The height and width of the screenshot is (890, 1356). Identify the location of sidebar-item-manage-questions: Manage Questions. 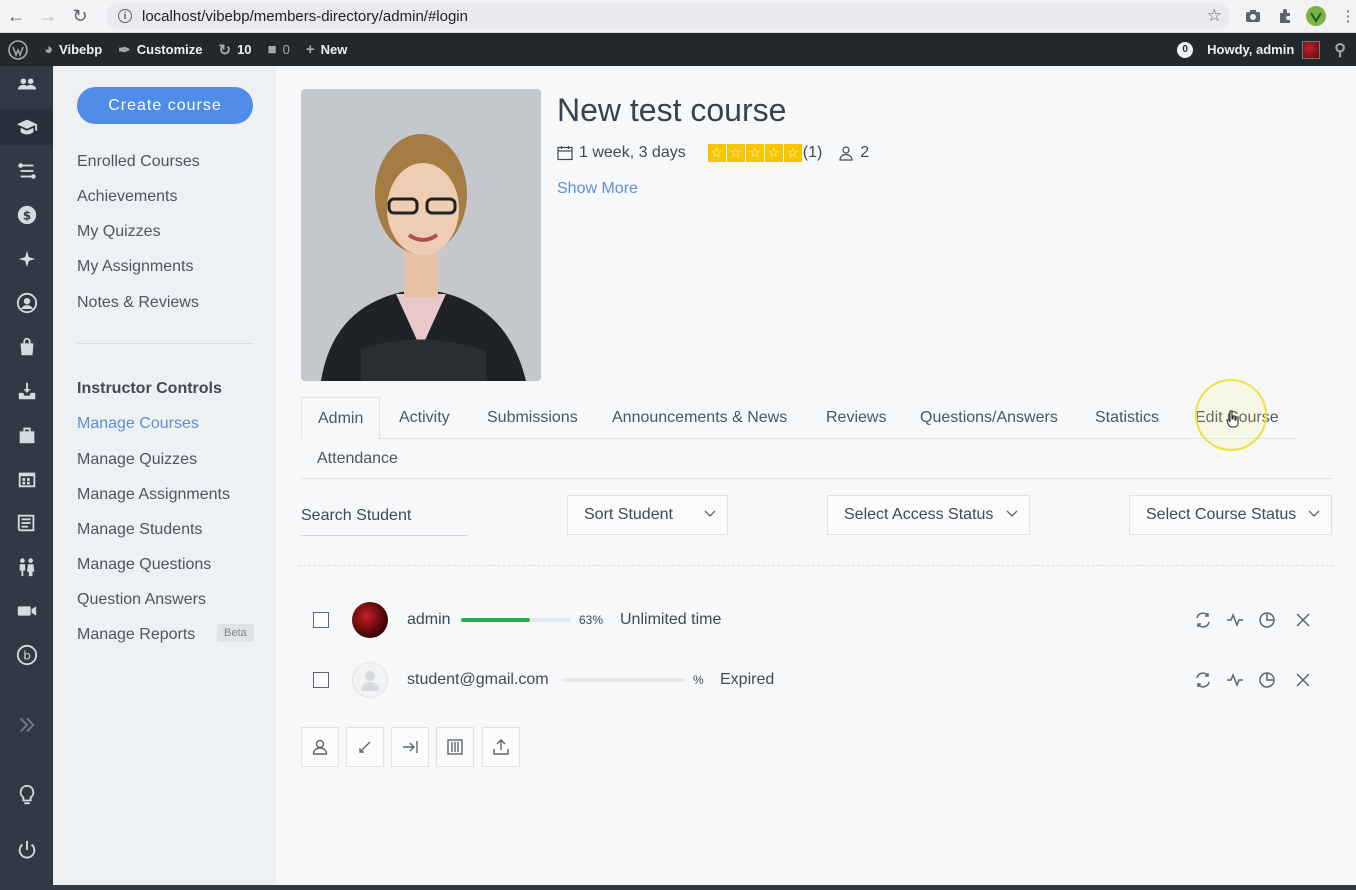
(144, 565).